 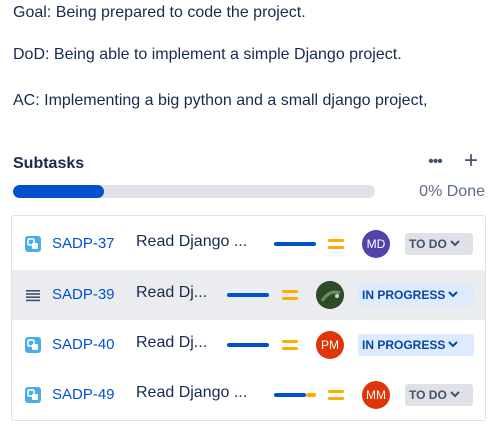 I want to click on subtask-row: SADP-39 Read Dj... IN PROGRESS, so click(x=248, y=295).